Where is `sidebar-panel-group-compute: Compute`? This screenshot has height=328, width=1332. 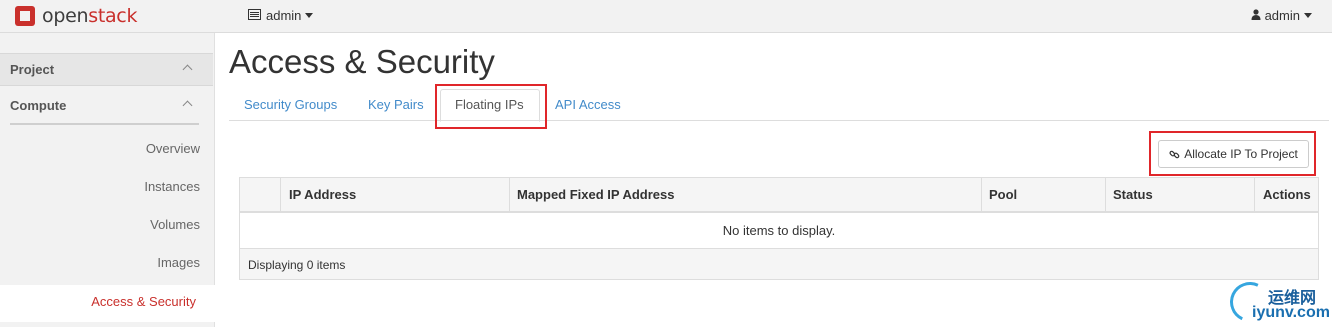
sidebar-panel-group-compute: Compute is located at coordinates (106, 106).